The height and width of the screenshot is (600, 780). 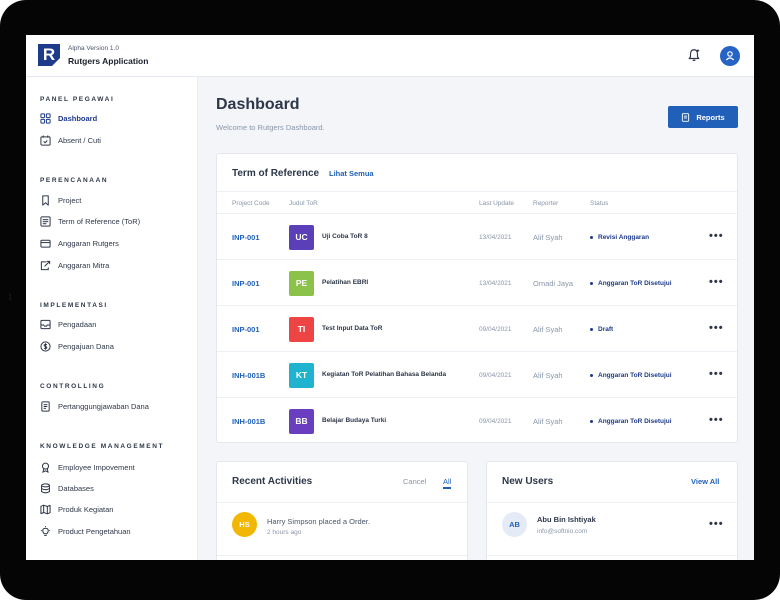 I want to click on sidebar-item-databases: Databases, so click(x=115, y=488).